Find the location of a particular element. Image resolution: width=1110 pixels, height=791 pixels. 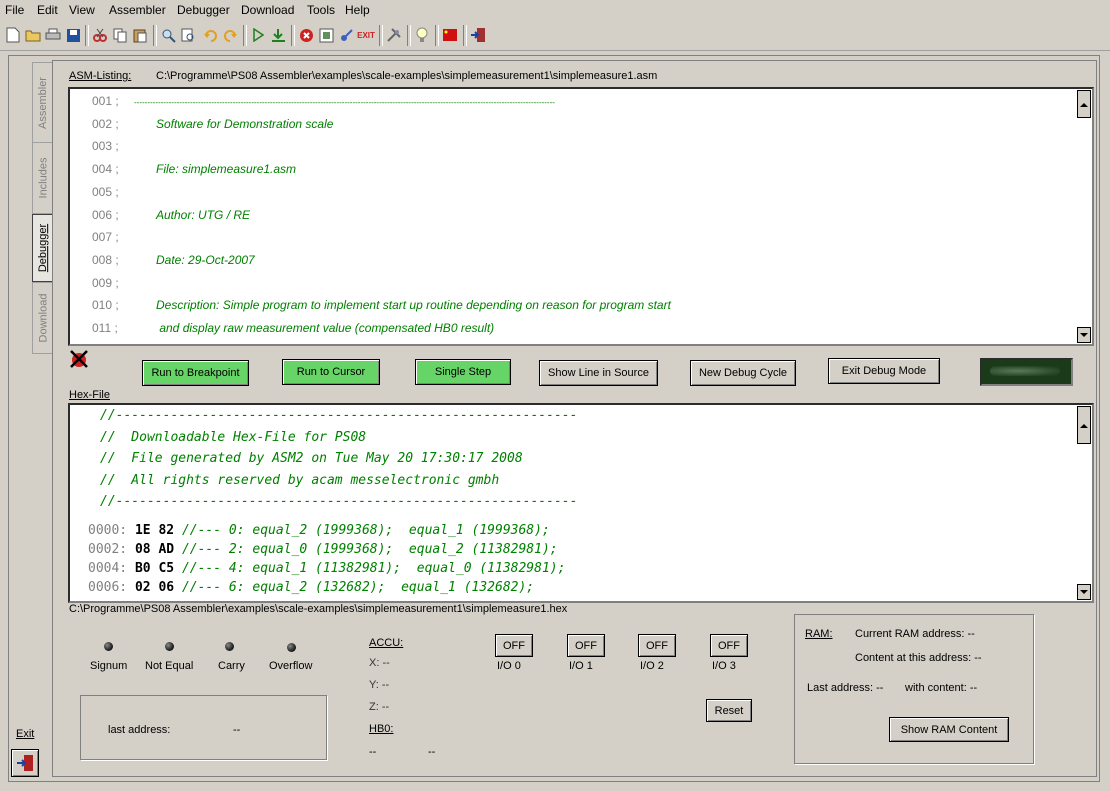

connect-icon is located at coordinates (346, 35).